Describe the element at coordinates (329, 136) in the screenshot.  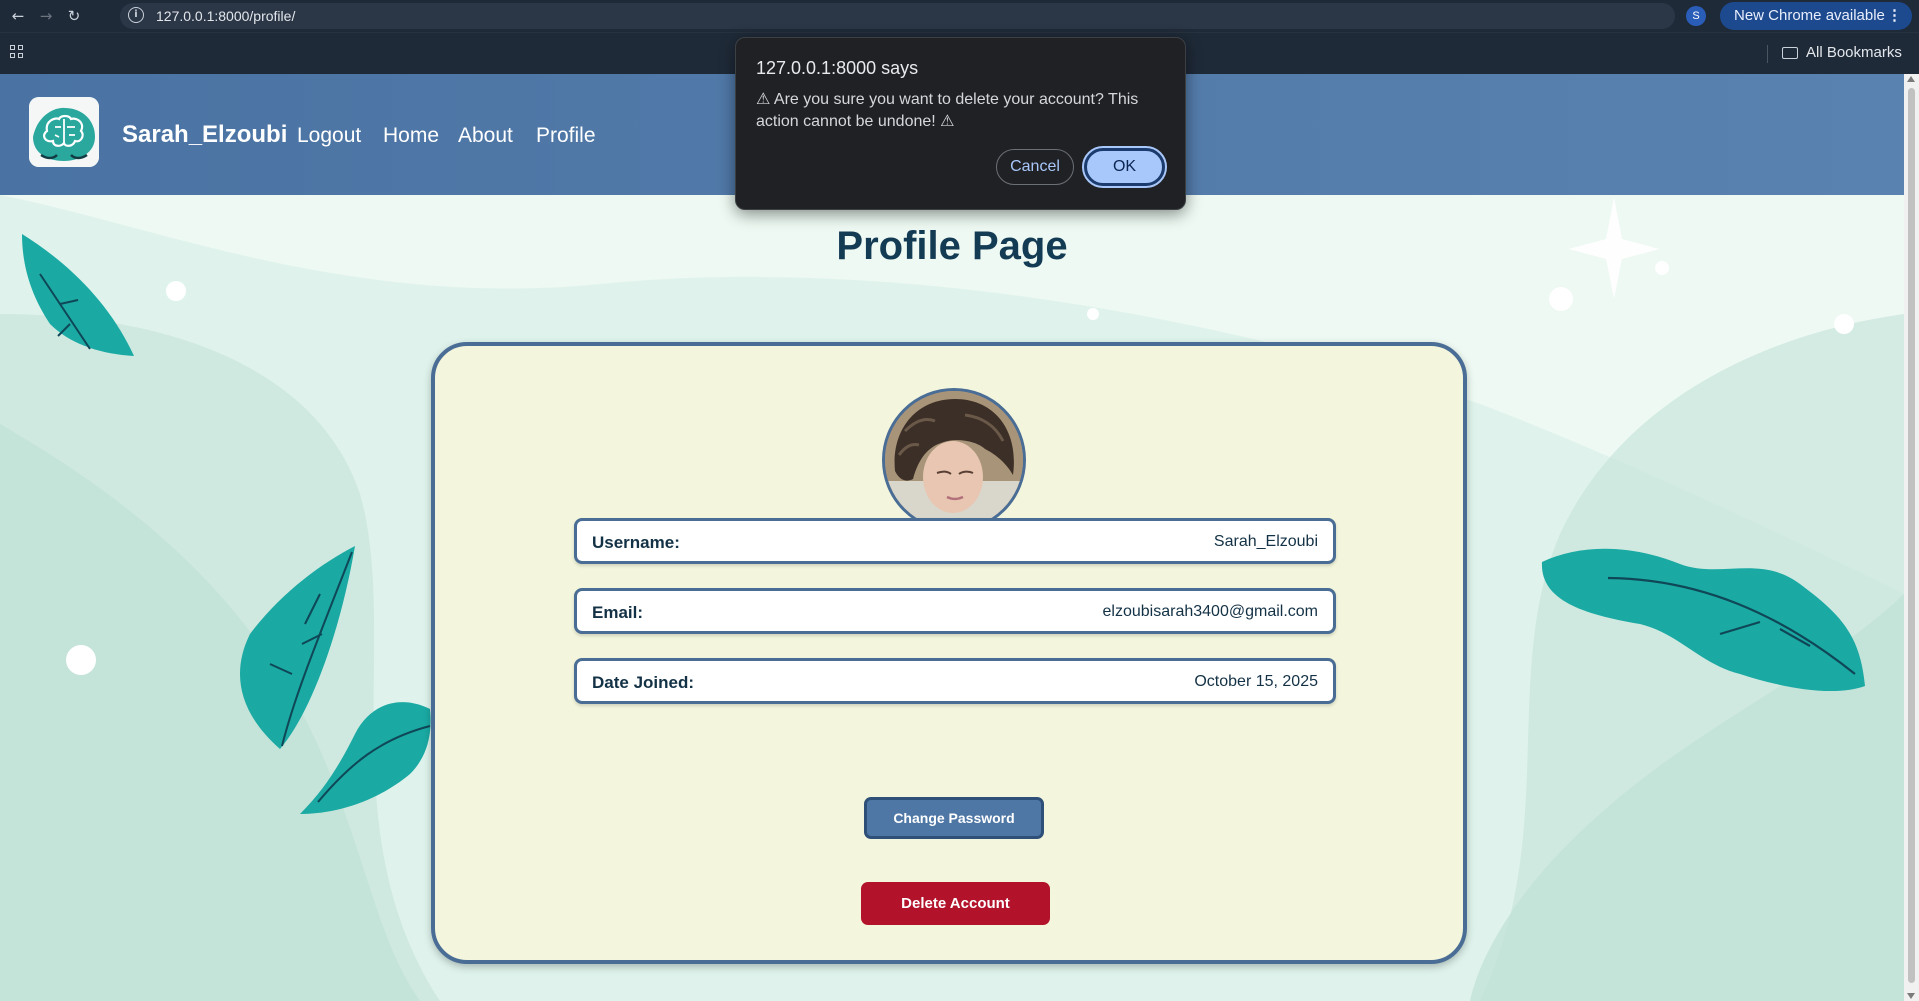
I see `nav-logout: Logout` at that location.